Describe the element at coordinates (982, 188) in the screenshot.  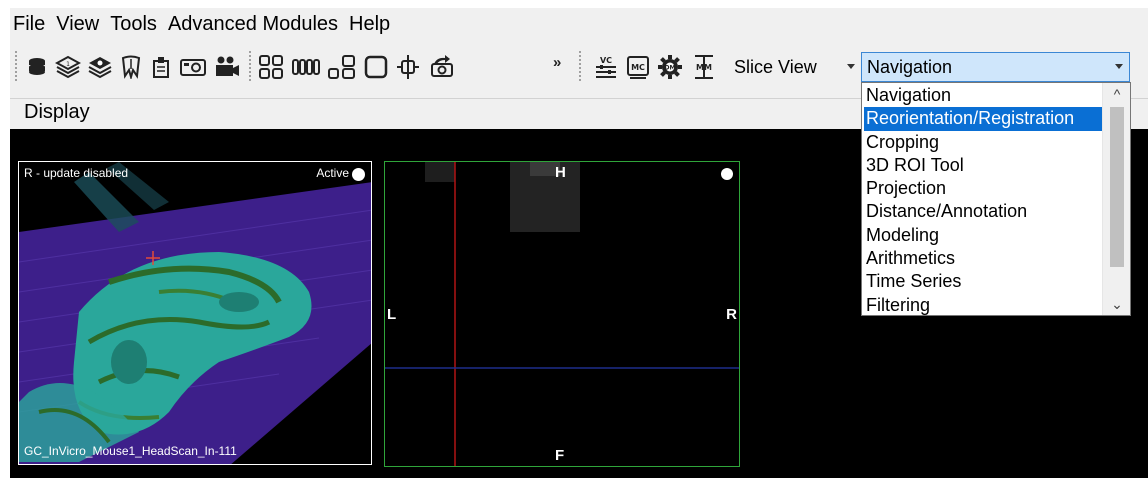
I see `dropdown-item-projection: Projection` at that location.